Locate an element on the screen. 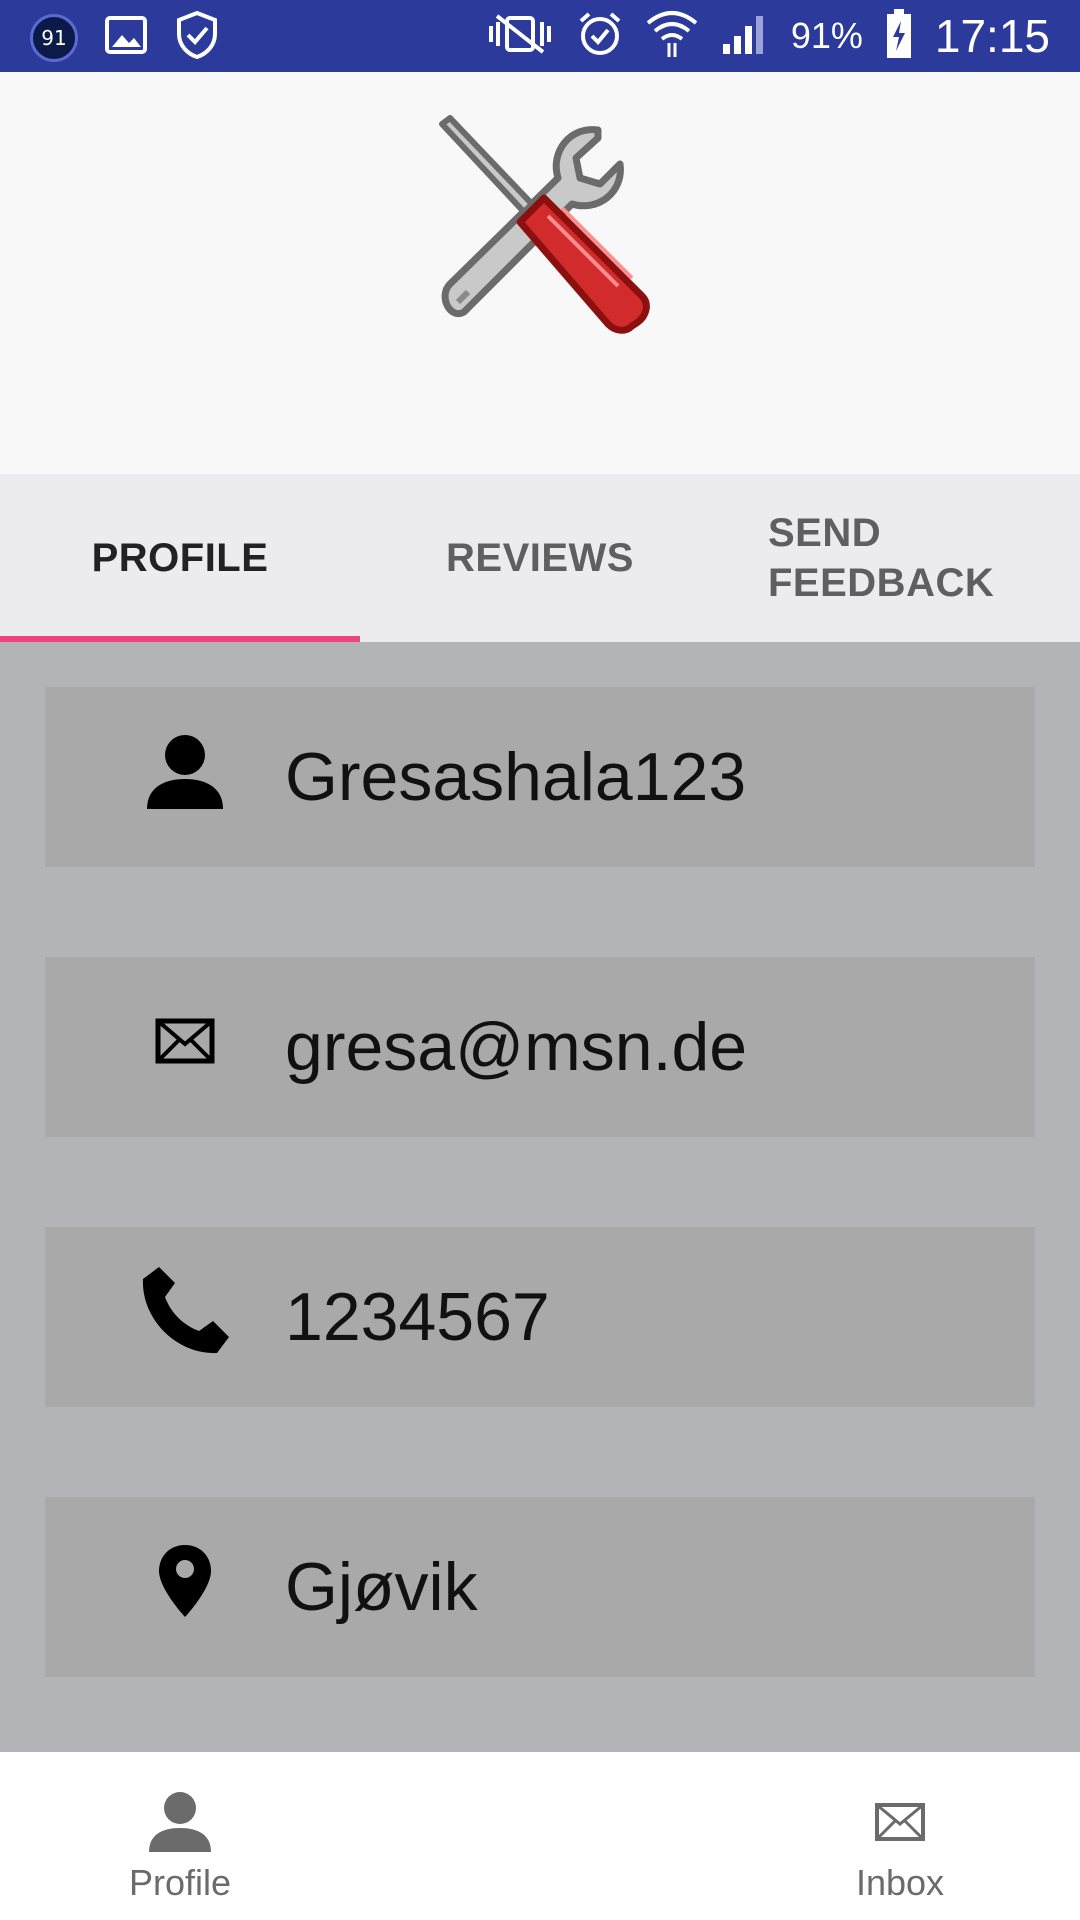 The image size is (1080, 1920). tools-logo is located at coordinates (550, 242).